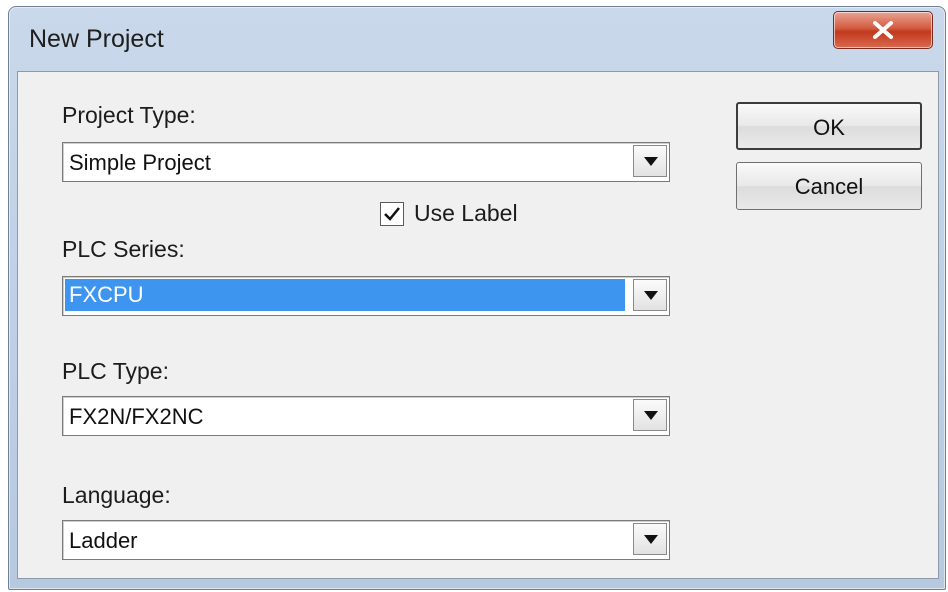 This screenshot has height=592, width=948. Describe the element at coordinates (115, 371) in the screenshot. I see `plc-type-label: PLC Type:` at that location.